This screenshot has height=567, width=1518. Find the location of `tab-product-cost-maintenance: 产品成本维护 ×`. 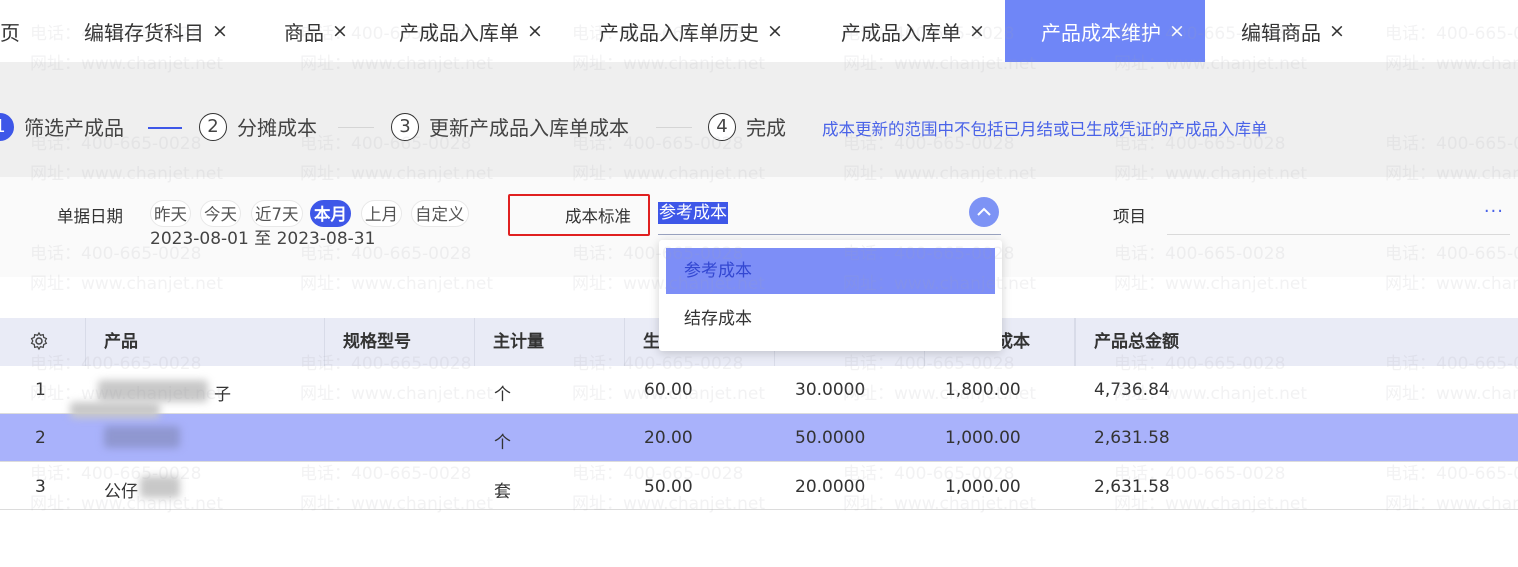

tab-product-cost-maintenance: 产品成本维护 × is located at coordinates (1105, 31).